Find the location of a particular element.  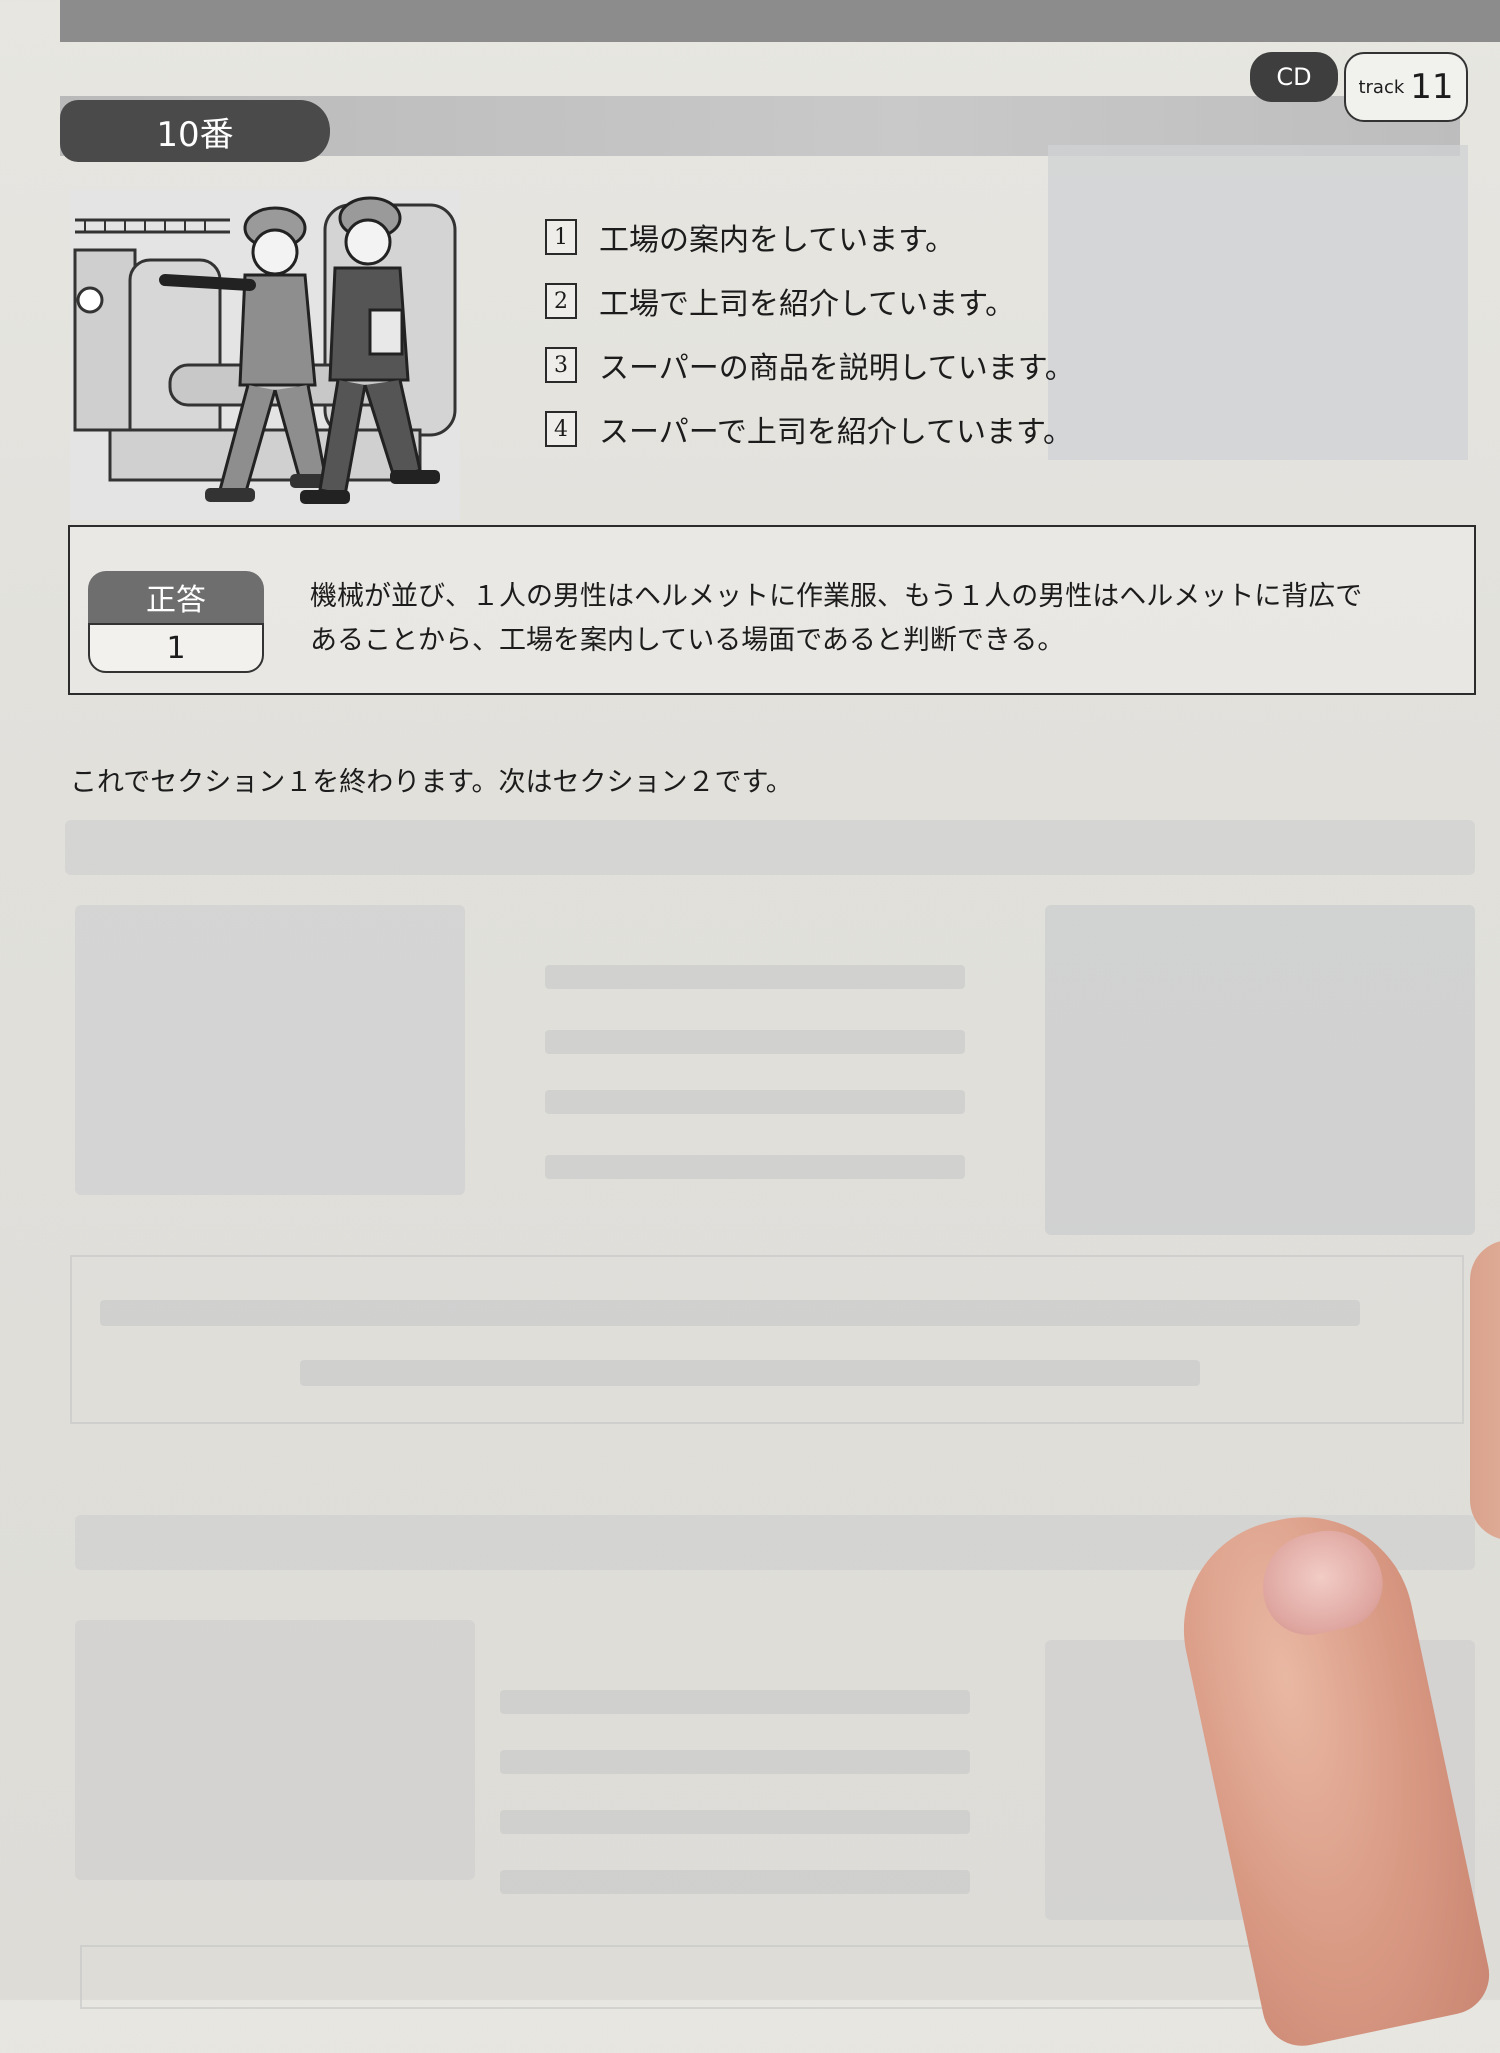

explanation-line-1: 機械が並び、１人の男性はヘルメットに作業服、もう１人の男性はヘルメットに背広で is located at coordinates (836, 596).